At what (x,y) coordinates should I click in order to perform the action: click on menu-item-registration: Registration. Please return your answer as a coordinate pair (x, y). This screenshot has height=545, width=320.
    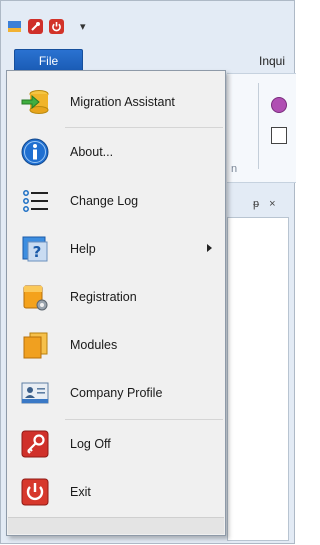
    Looking at the image, I should click on (116, 297).